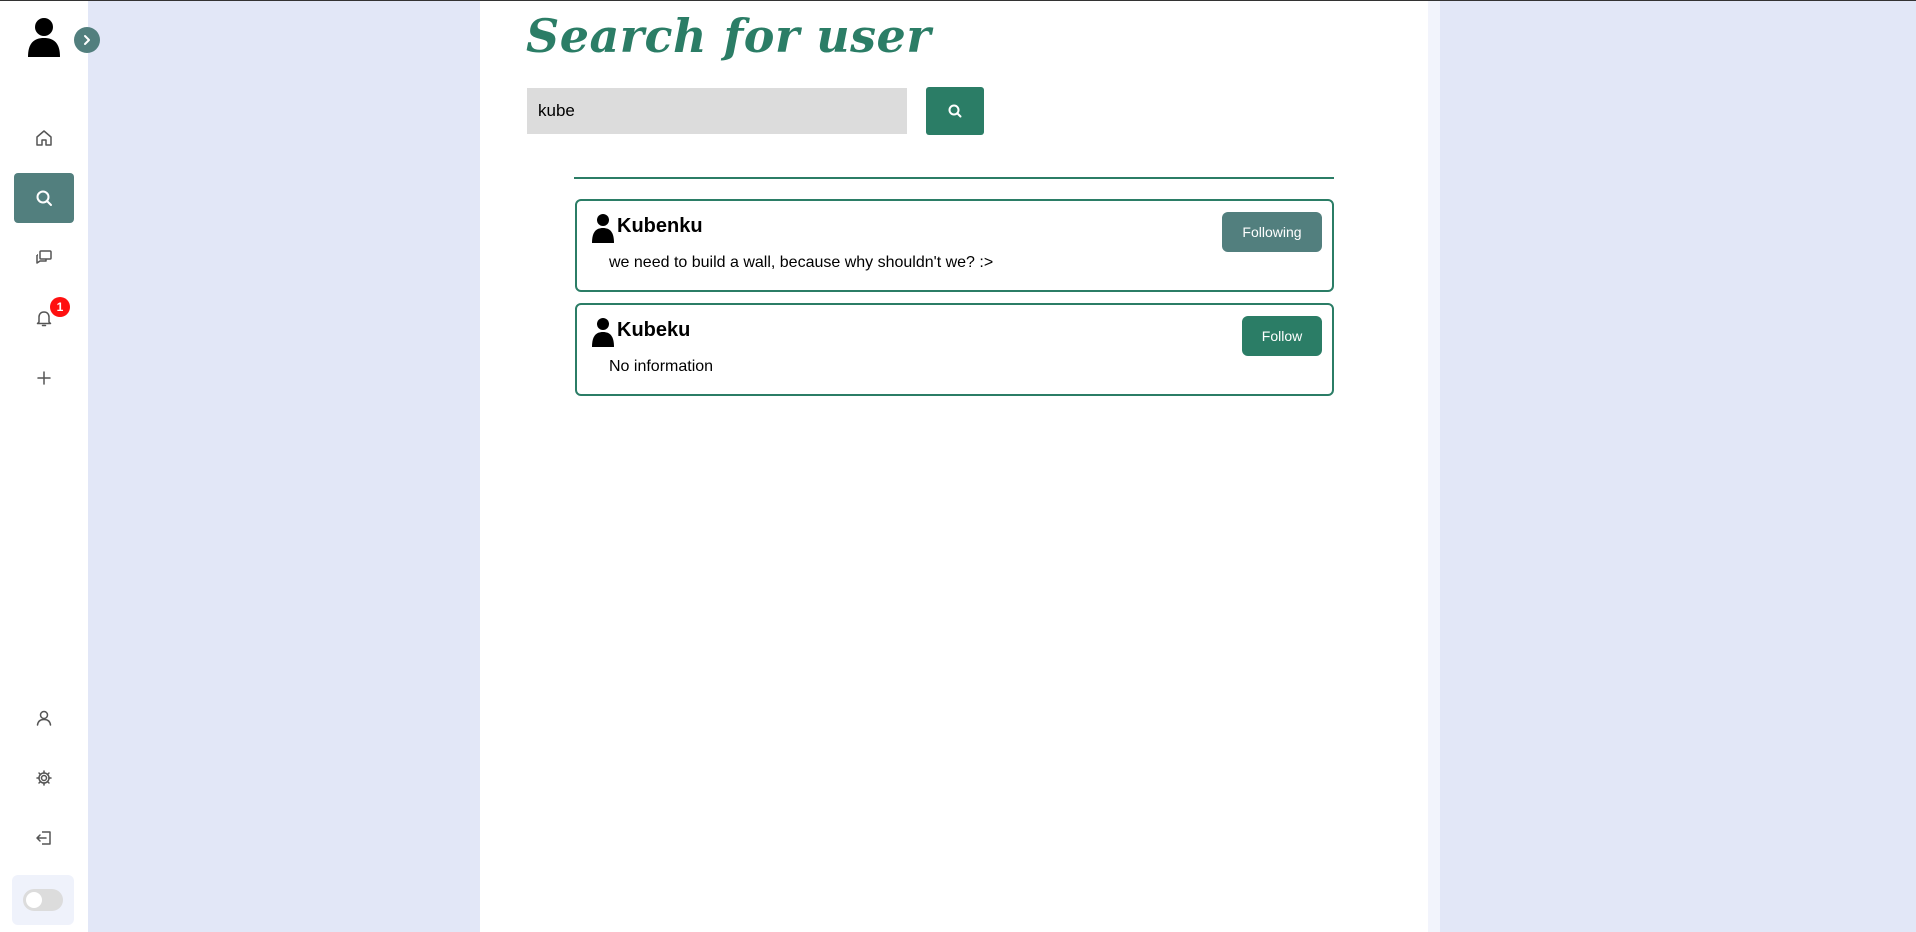  I want to click on theme-toggle, so click(43, 900).